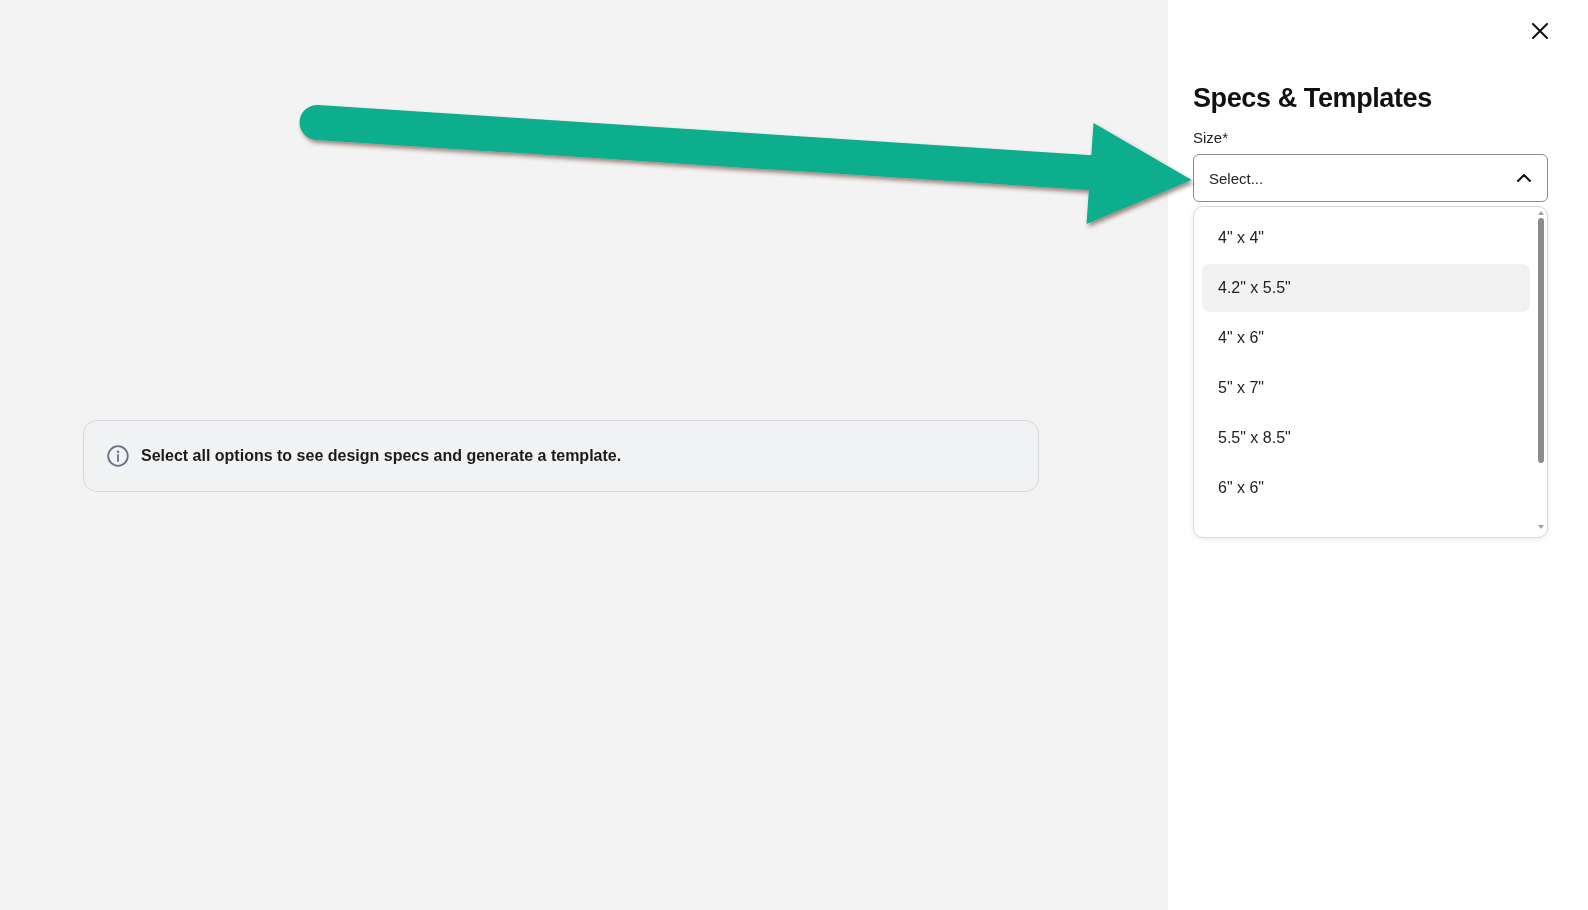 Image resolution: width=1588 pixels, height=910 pixels. What do you see at coordinates (1366, 238) in the screenshot?
I see `dropdown-option: 4" x 4"` at bounding box center [1366, 238].